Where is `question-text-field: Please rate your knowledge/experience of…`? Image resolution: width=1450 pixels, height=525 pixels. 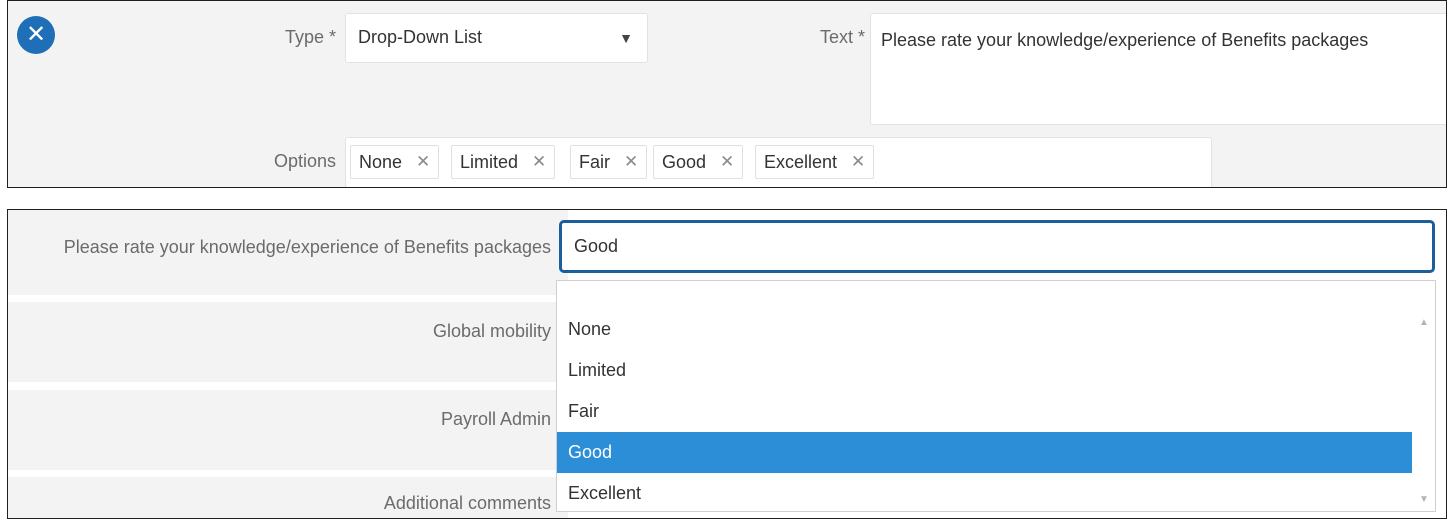 question-text-field: Please rate your knowledge/experience of… is located at coordinates (1158, 69).